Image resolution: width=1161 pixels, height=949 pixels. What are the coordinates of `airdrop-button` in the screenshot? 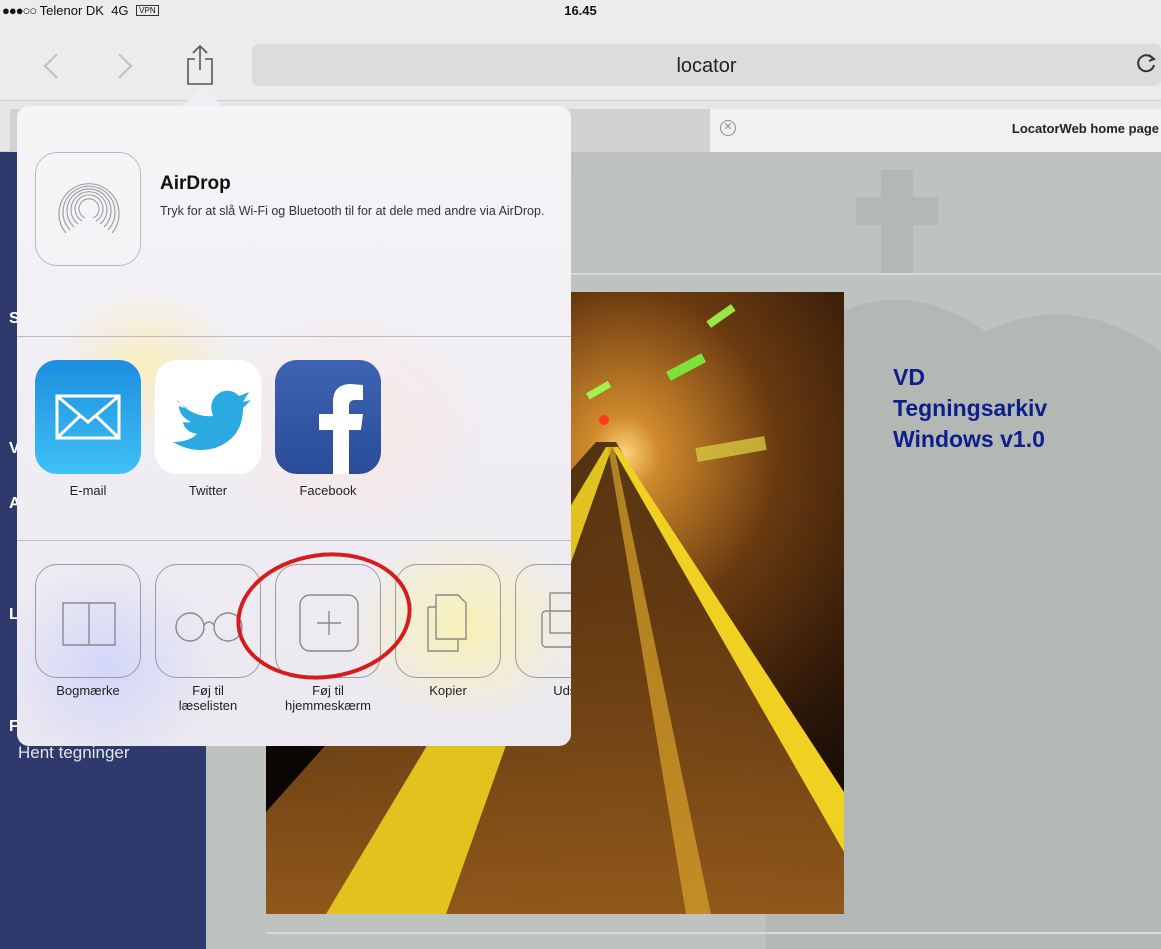 It's located at (88, 209).